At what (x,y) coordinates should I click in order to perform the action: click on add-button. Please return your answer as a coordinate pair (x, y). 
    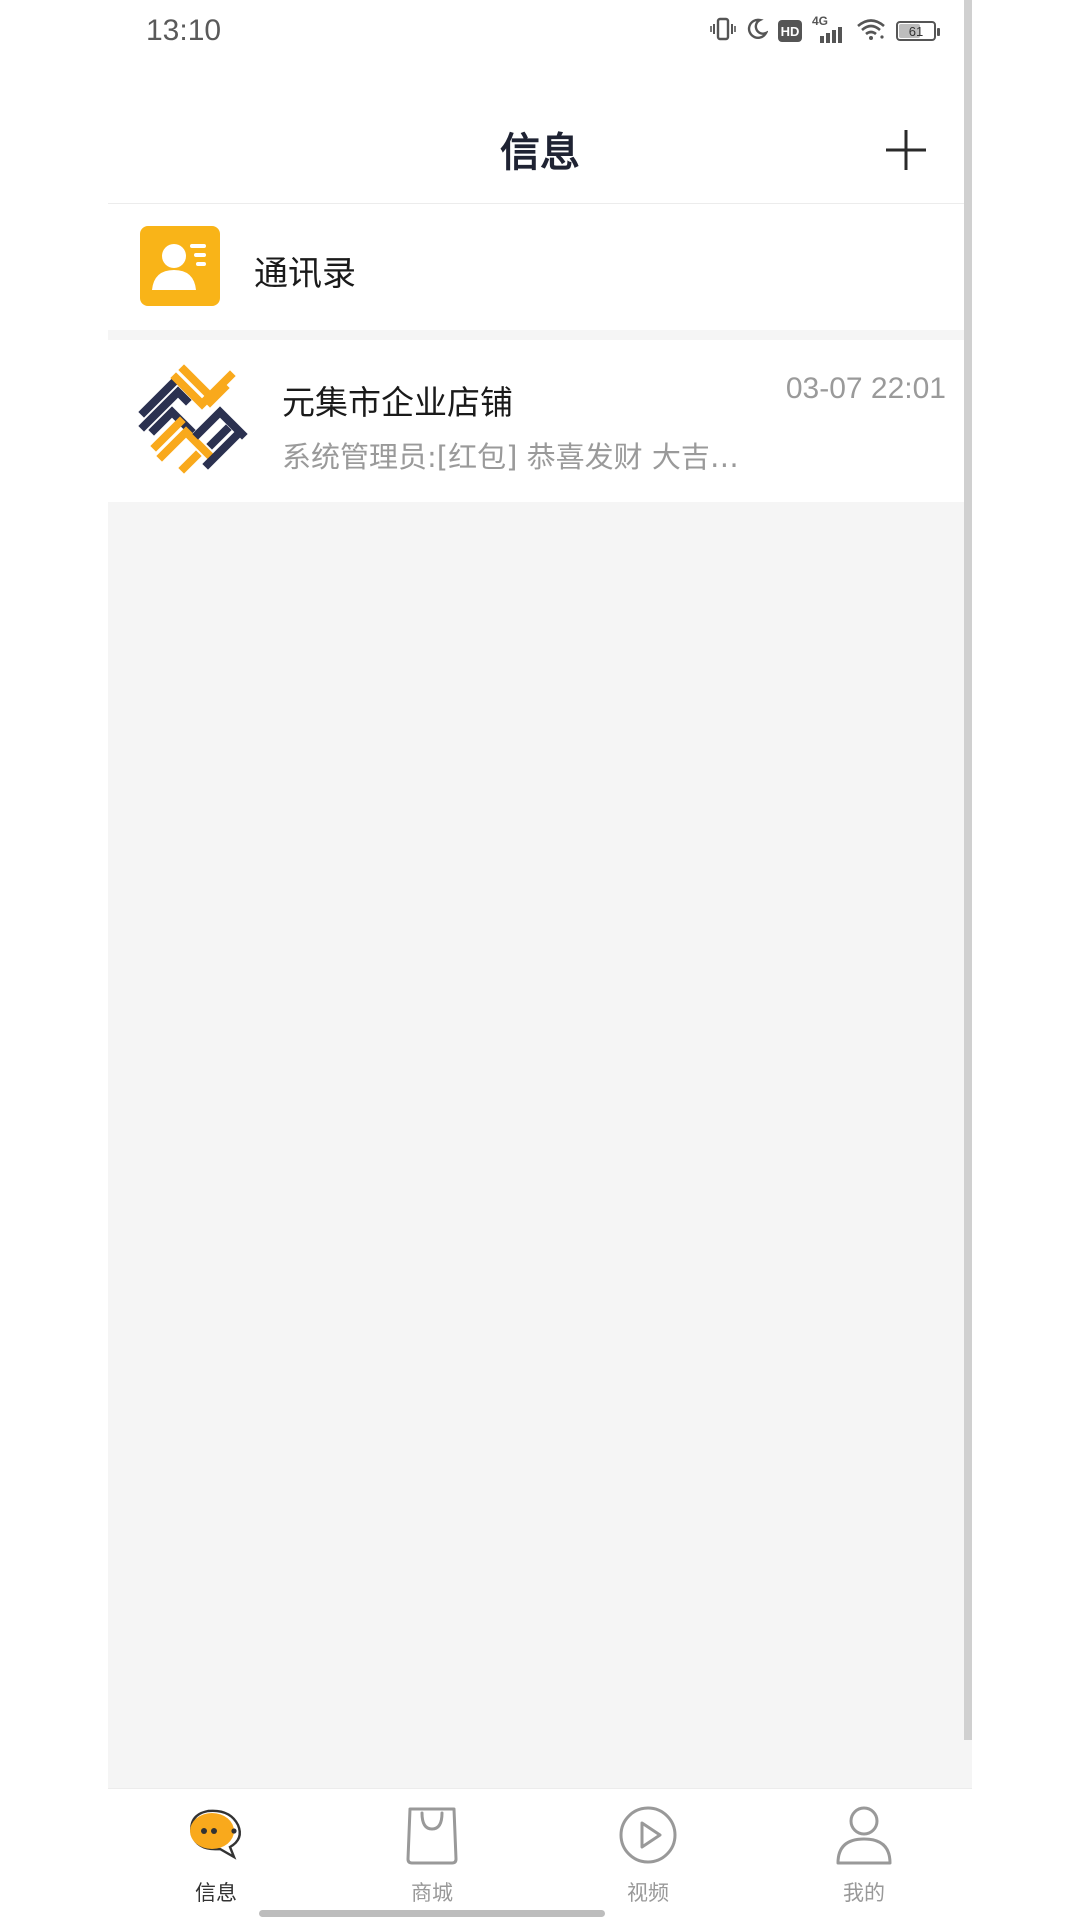
    Looking at the image, I should click on (906, 150).